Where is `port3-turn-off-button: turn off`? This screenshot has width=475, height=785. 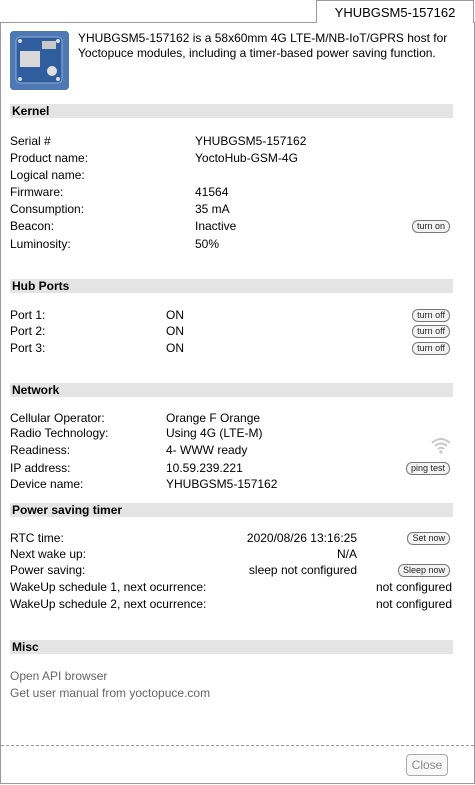
port3-turn-off-button: turn off is located at coordinates (431, 348).